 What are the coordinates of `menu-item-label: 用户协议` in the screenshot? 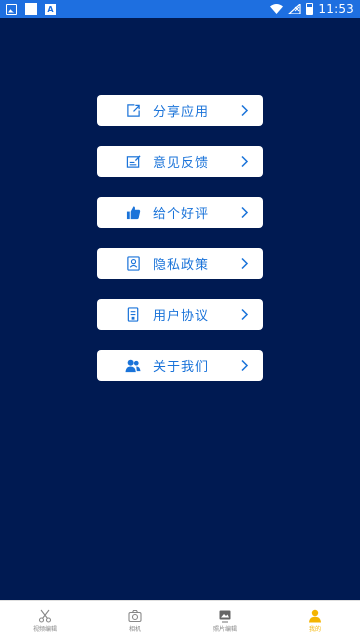 It's located at (181, 316).